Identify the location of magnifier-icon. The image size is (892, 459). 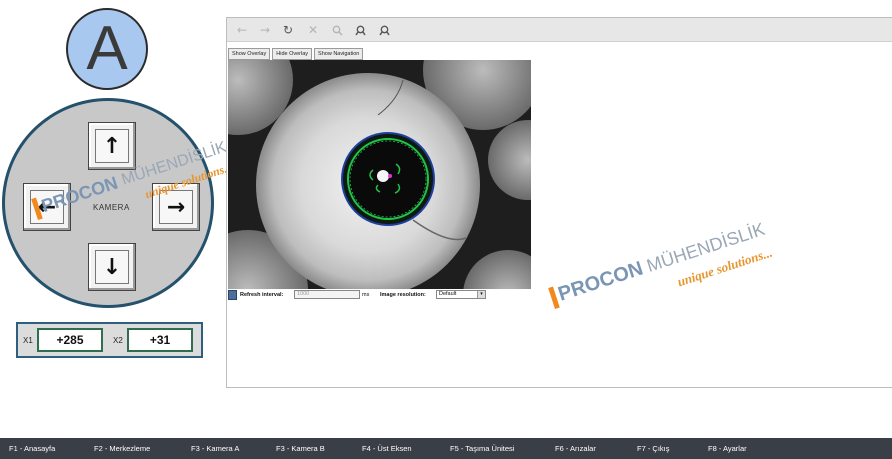
(337, 30).